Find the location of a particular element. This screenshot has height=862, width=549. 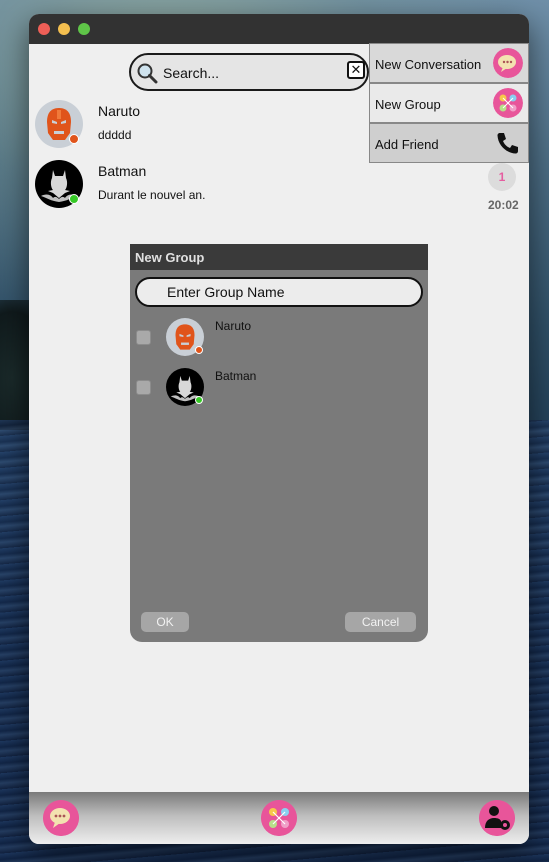

menu-item-new-conversation: New Conversation is located at coordinates (449, 63).